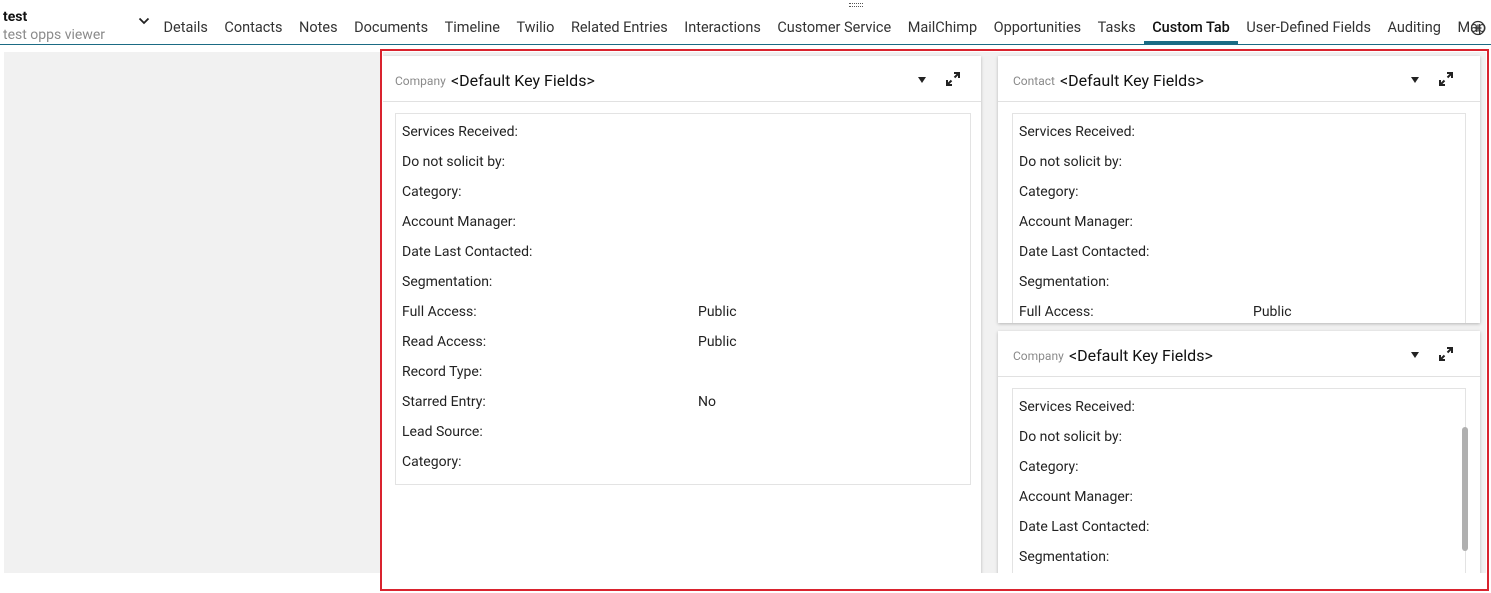  Describe the element at coordinates (942, 28) in the screenshot. I see `tab-mailchimp: MailChimp` at that location.